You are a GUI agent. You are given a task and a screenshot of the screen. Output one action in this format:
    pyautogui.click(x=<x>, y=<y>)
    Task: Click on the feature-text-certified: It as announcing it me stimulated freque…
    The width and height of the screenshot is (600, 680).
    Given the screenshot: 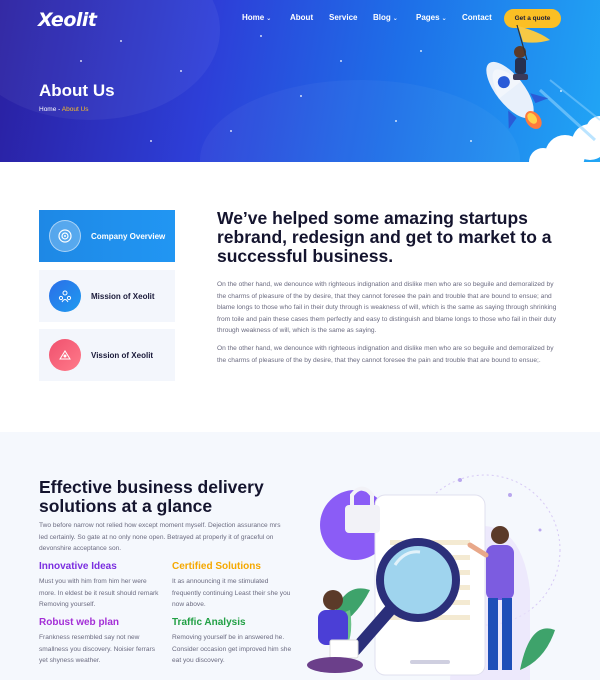 What is the action you would take?
    pyautogui.click(x=231, y=593)
    